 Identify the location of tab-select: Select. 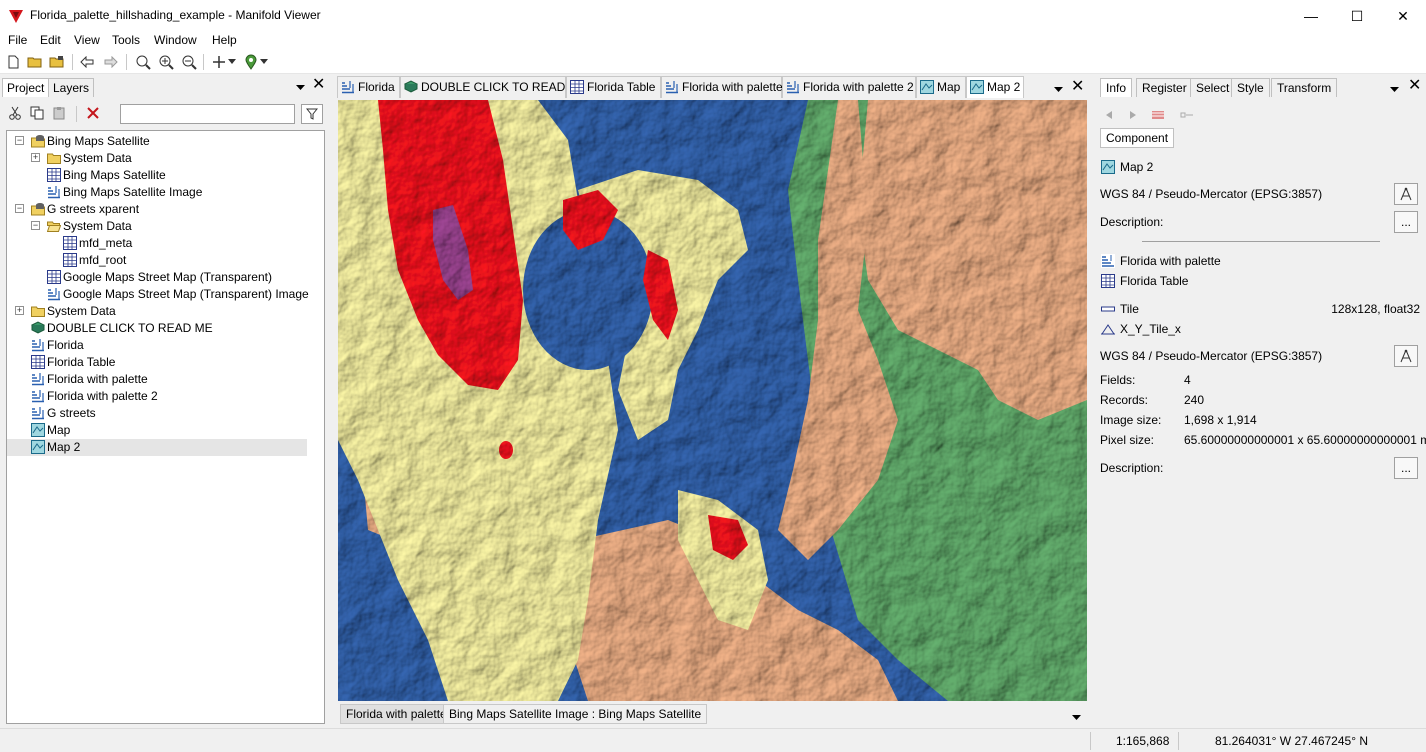
(1213, 87).